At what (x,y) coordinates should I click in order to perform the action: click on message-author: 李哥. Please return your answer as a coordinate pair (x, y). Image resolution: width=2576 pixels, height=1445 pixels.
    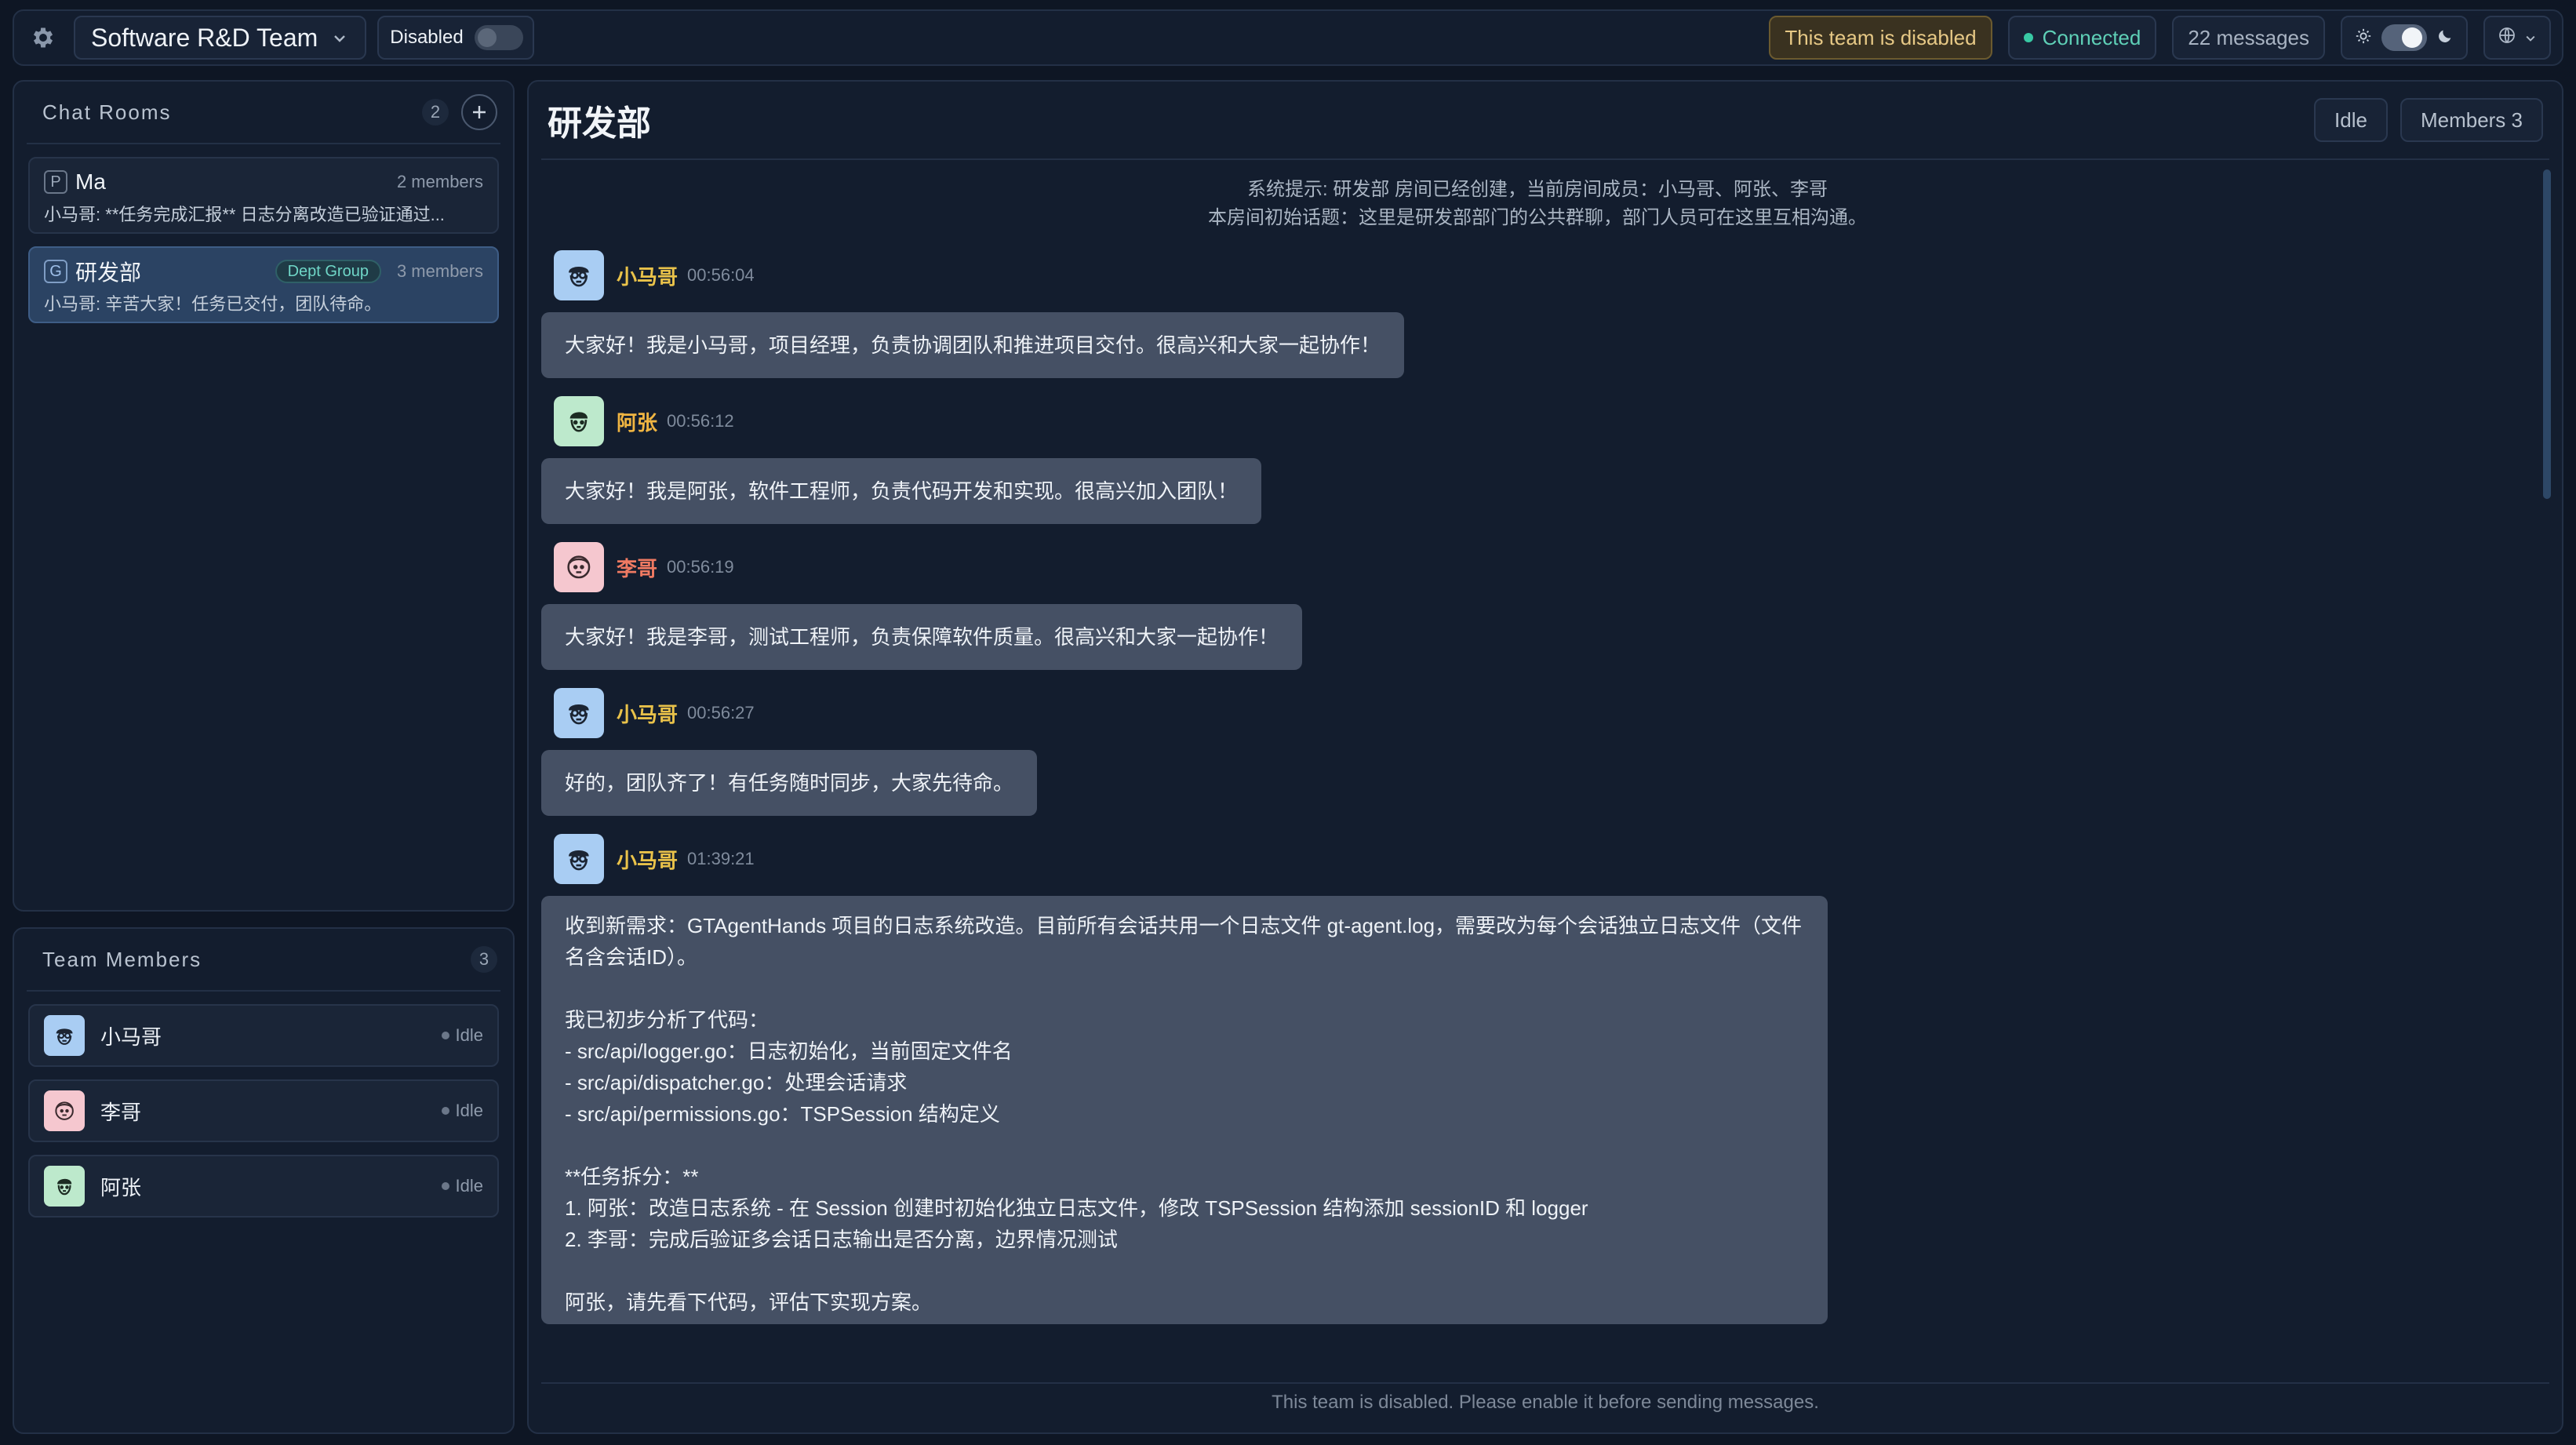
    Looking at the image, I should click on (637, 568).